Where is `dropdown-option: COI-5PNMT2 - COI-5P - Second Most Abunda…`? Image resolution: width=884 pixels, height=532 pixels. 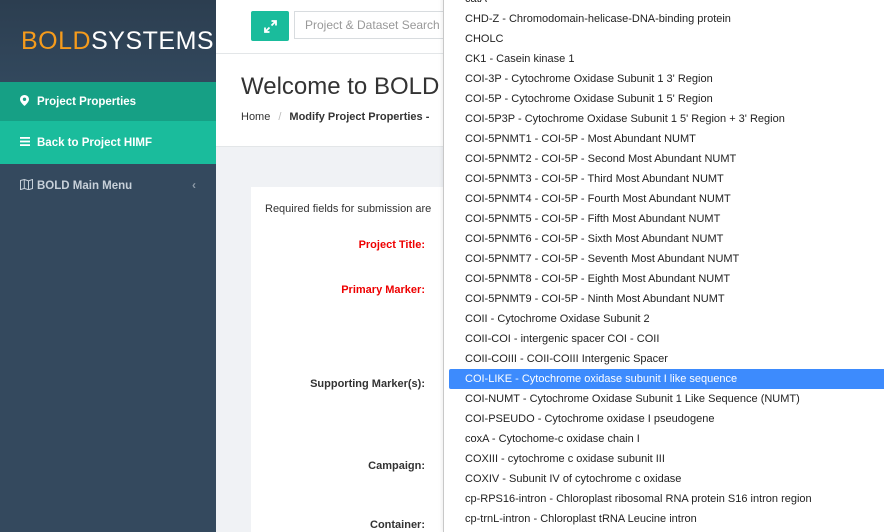
dropdown-option: COI-5PNMT2 - COI-5P - Second Most Abunda… is located at coordinates (664, 159).